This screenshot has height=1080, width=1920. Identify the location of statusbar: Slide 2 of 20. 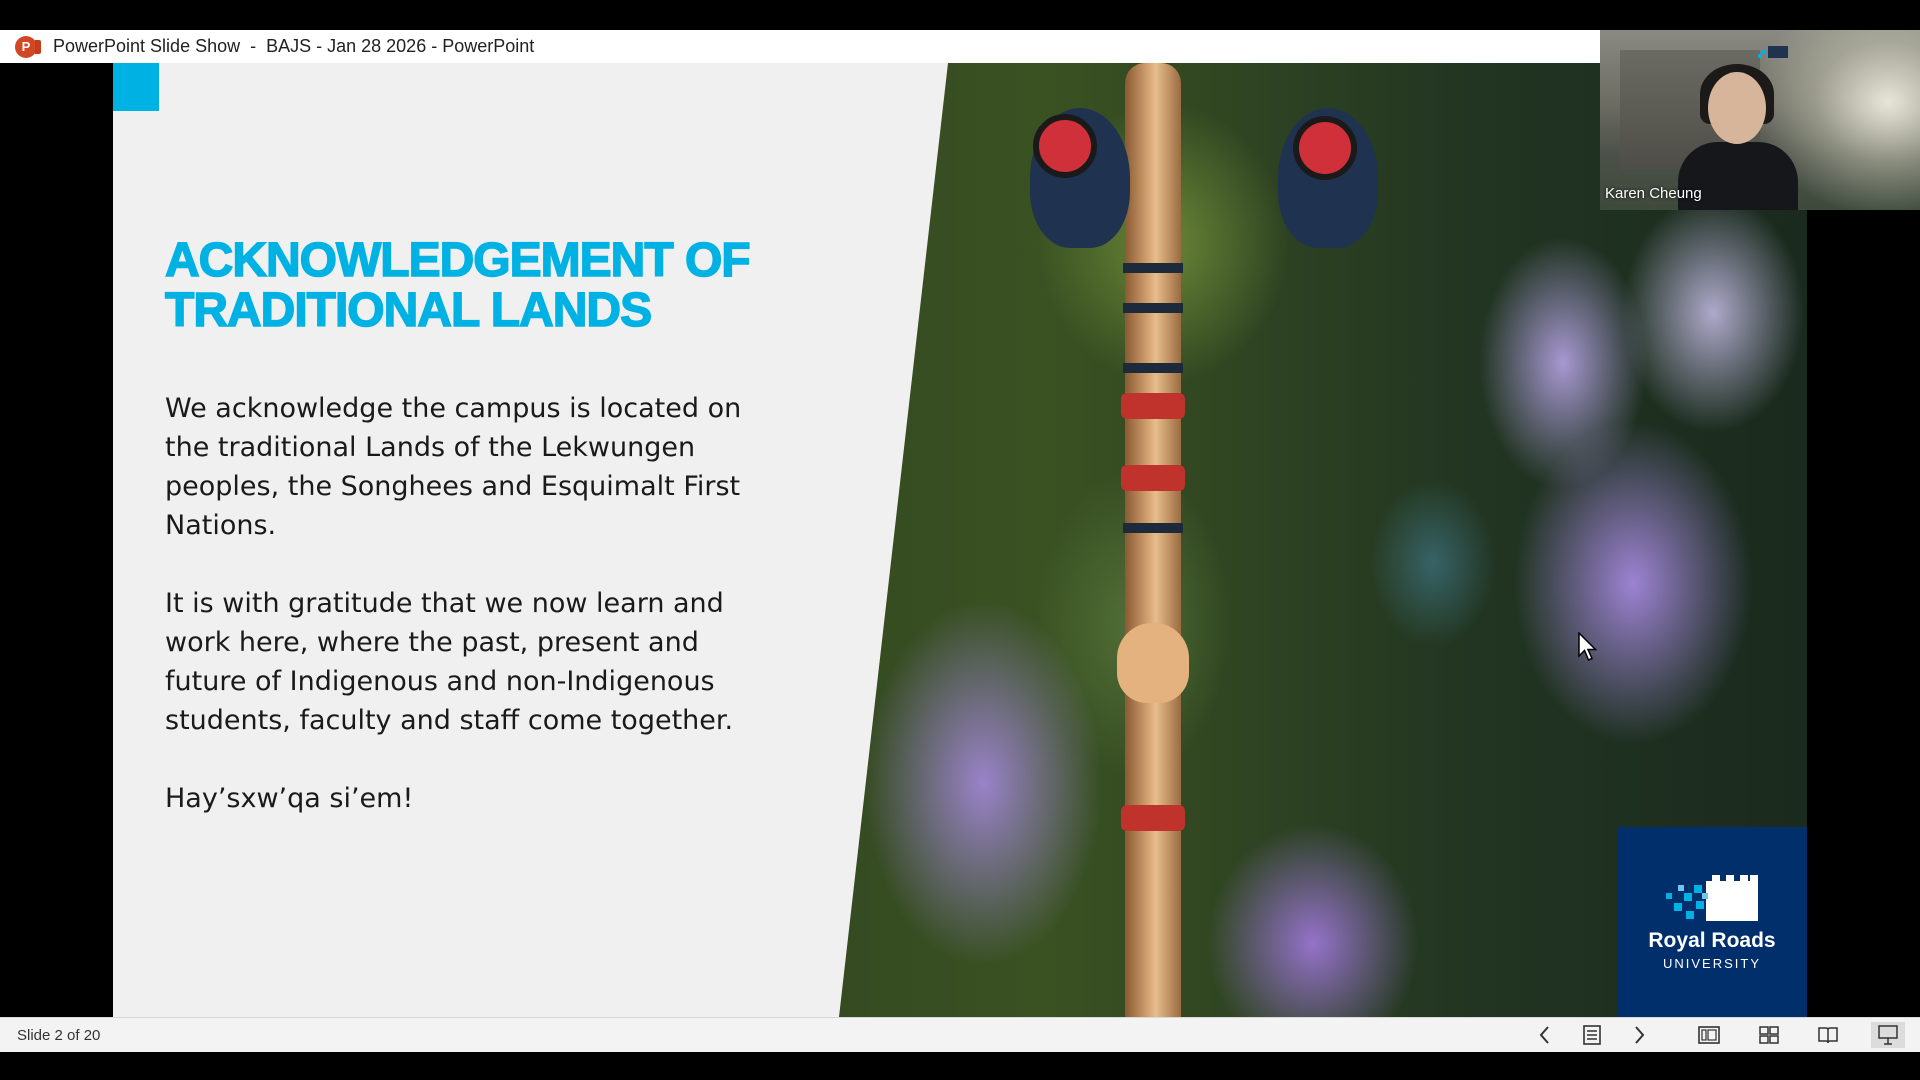
(960, 1034).